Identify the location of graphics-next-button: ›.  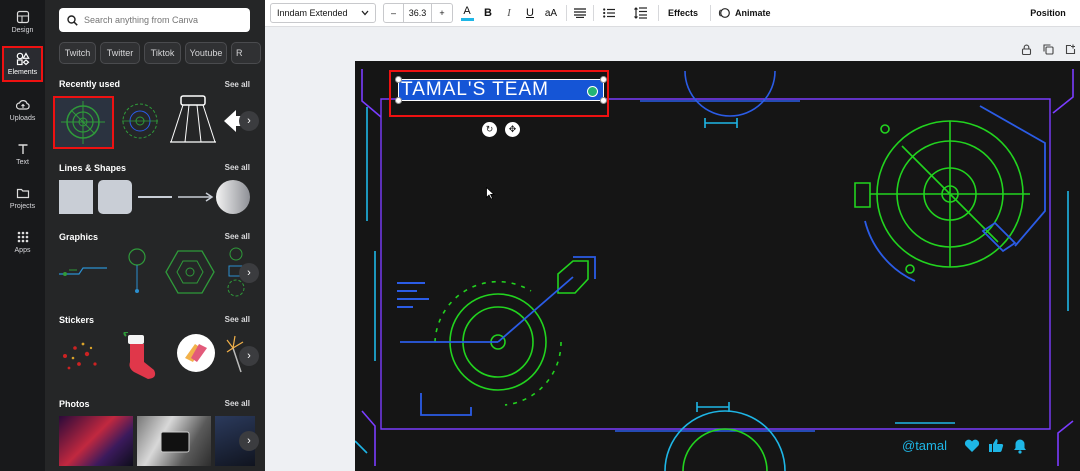
(249, 273).